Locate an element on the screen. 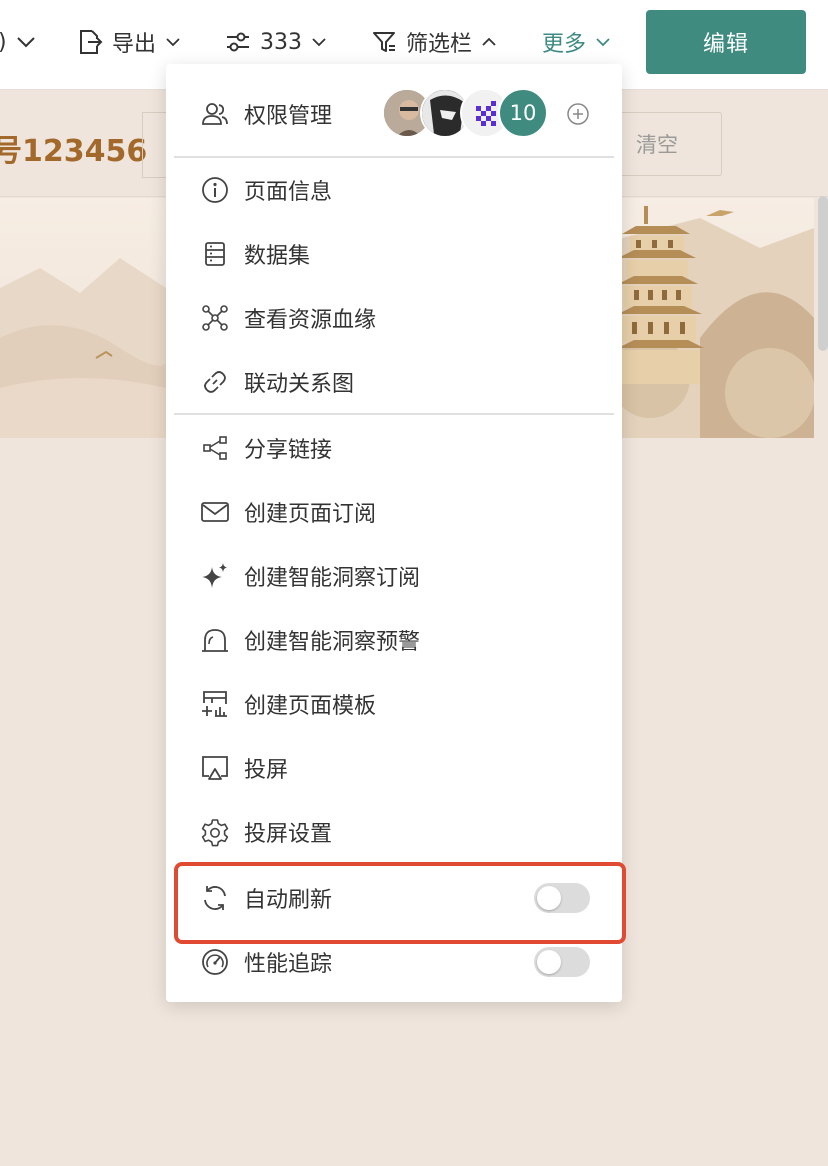  menu-item-cast-settings: 投屏设置 is located at coordinates (394, 832).